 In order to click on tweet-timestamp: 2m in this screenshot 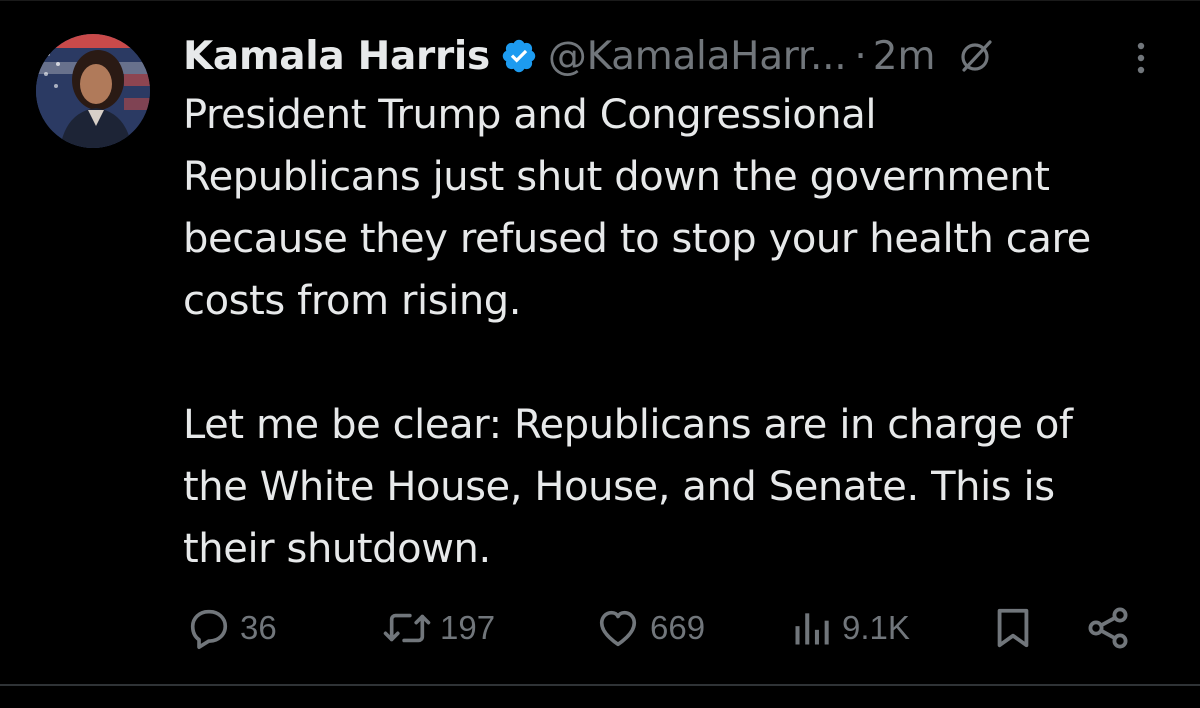, I will do `click(904, 56)`.